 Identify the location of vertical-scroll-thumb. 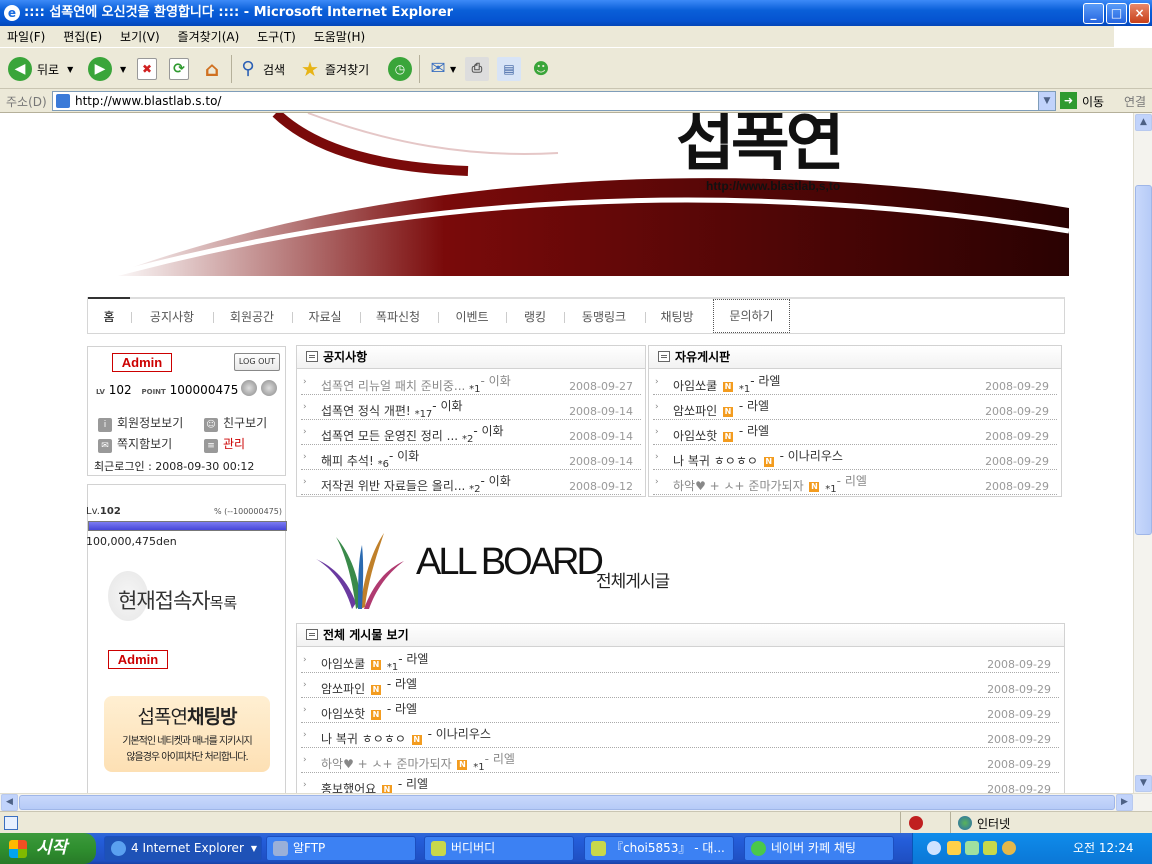
(1143, 360).